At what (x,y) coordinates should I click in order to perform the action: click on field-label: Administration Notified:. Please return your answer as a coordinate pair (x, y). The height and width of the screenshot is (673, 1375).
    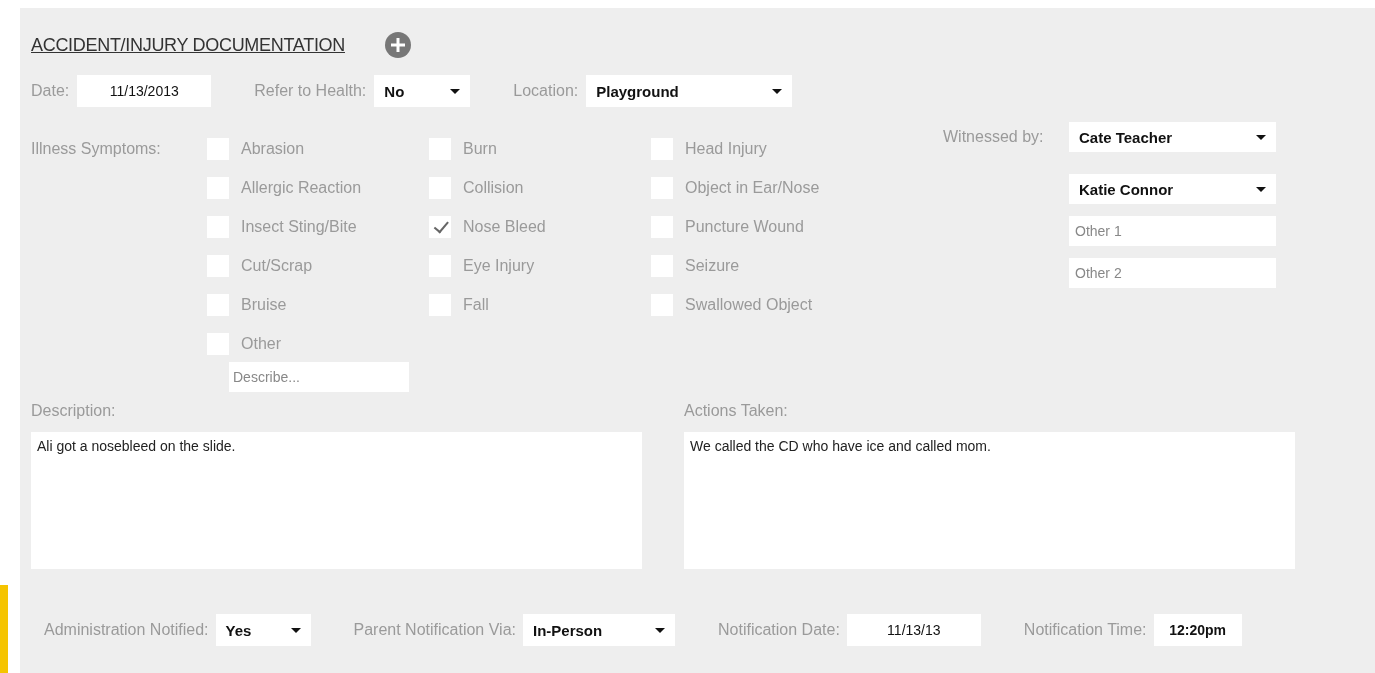
    Looking at the image, I should click on (126, 630).